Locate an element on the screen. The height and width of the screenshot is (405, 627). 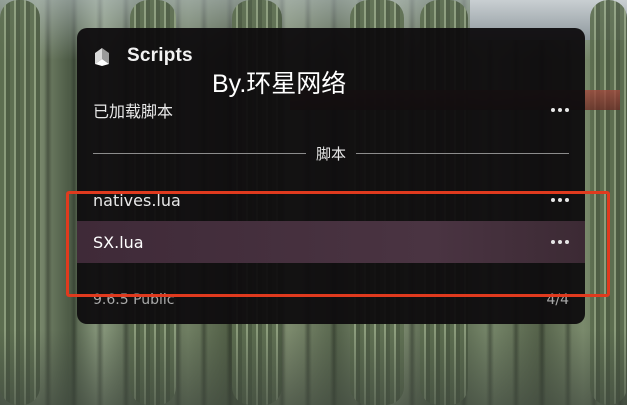
divider-label: 脚本 is located at coordinates (331, 153).